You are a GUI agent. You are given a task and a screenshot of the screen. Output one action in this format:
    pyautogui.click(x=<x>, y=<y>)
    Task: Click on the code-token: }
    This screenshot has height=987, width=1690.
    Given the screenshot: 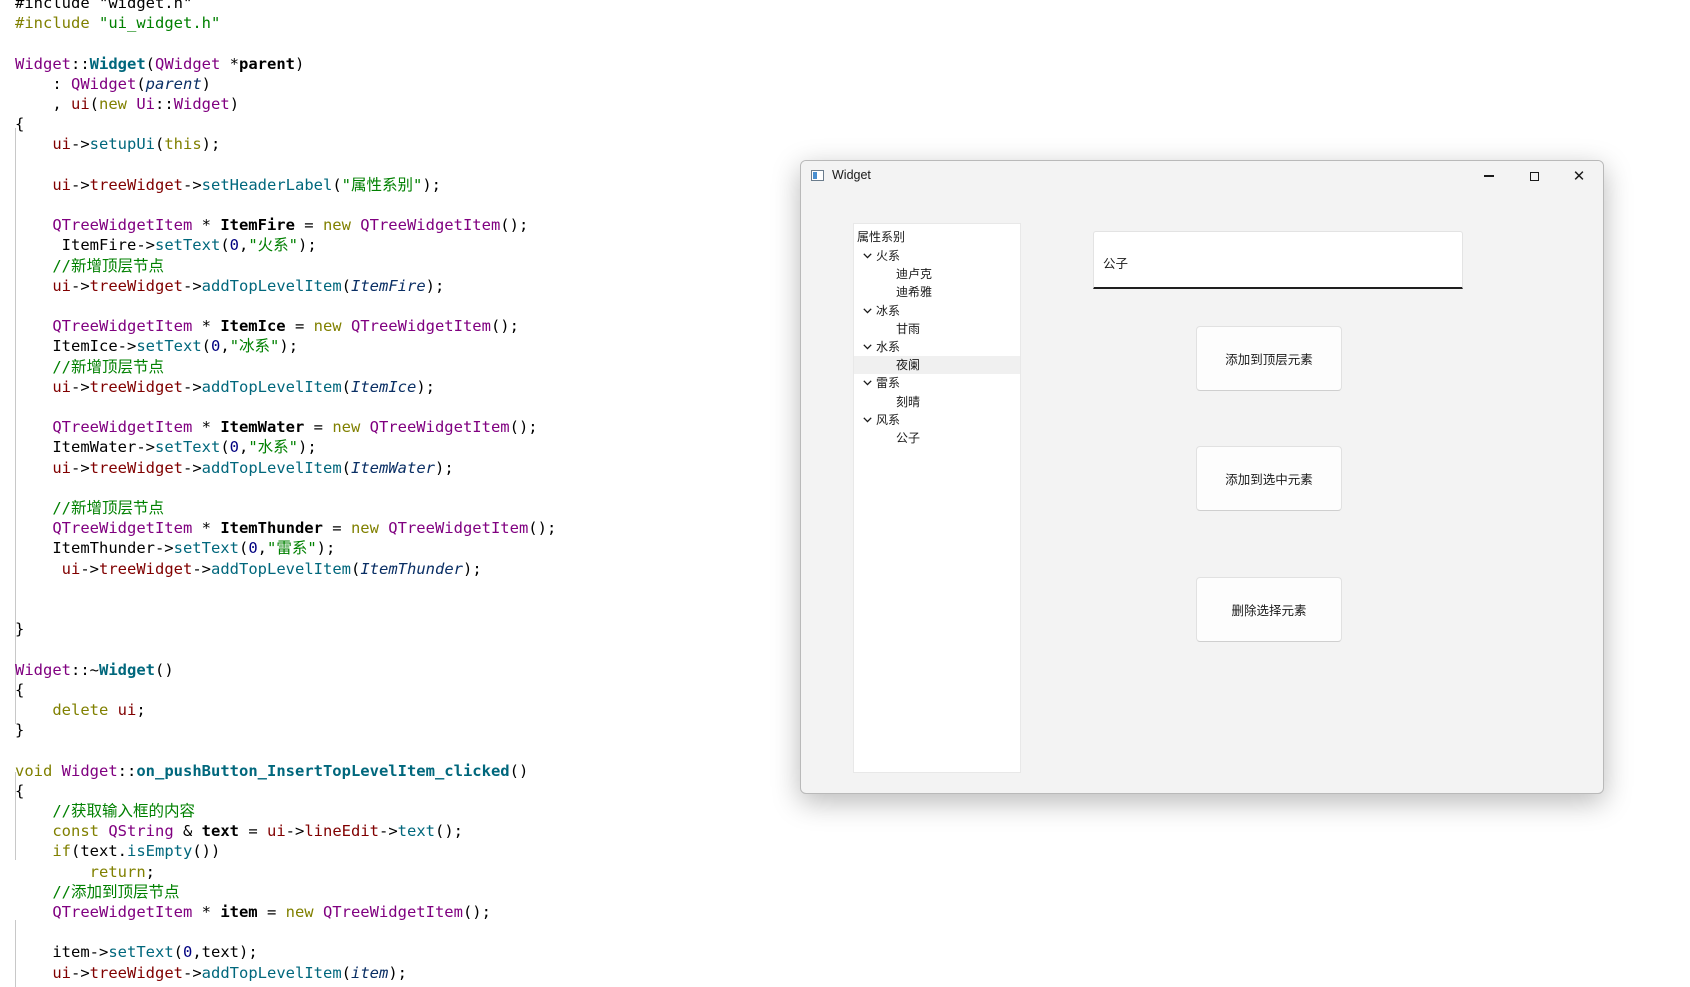 What is the action you would take?
    pyautogui.click(x=20, y=629)
    